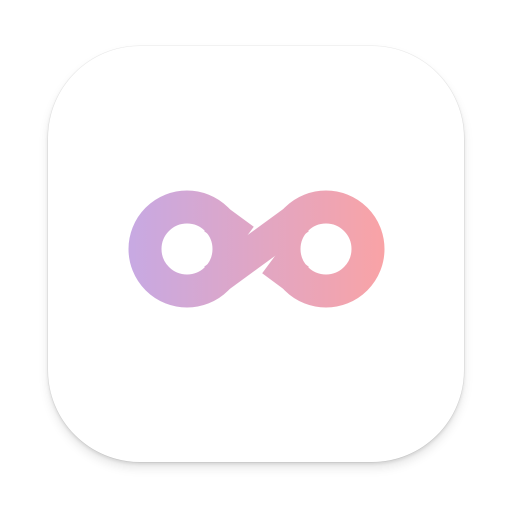  Describe the element at coordinates (256, 249) in the screenshot. I see `infinity-icon` at that location.